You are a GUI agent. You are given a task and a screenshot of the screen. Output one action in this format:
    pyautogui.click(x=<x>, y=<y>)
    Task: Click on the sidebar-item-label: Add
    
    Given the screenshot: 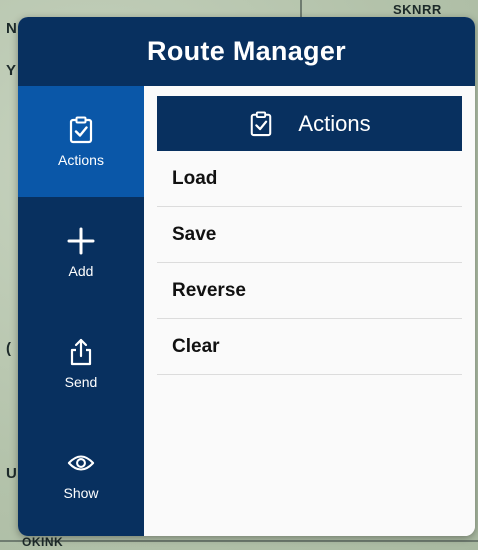 What is the action you would take?
    pyautogui.click(x=81, y=270)
    